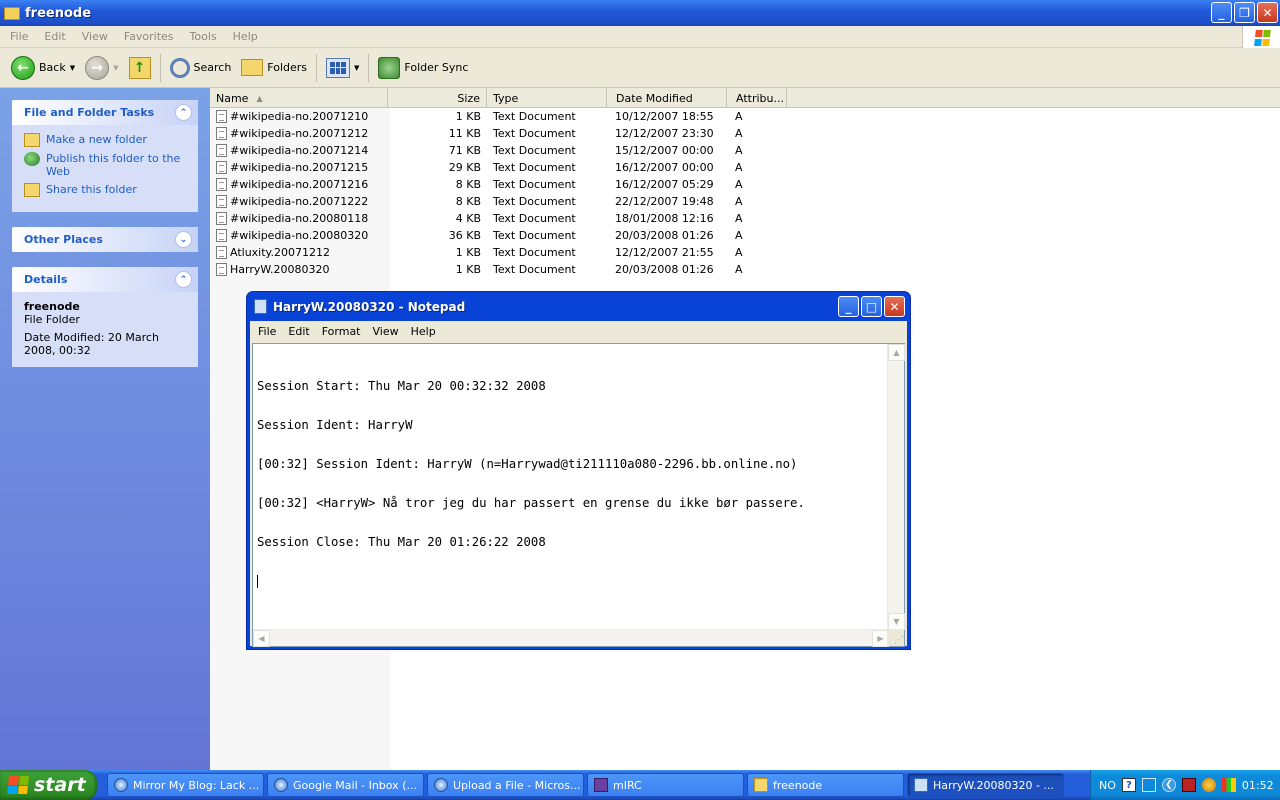 Image resolution: width=1280 pixels, height=800 pixels. I want to click on tray-globe-icon, so click(1208, 785).